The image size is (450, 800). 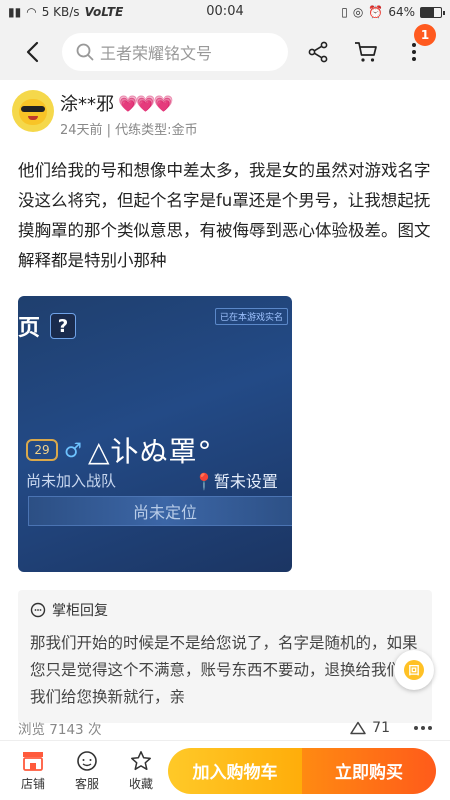 I want to click on top-nav: 王者荣耀铭文号 1, so click(x=225, y=52).